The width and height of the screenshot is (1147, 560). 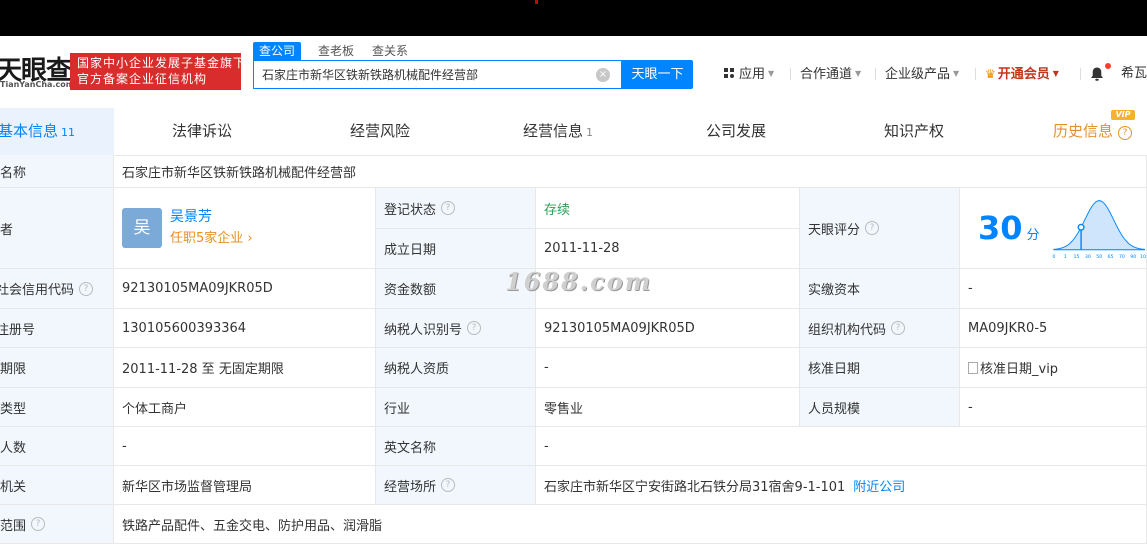 What do you see at coordinates (546, 446) in the screenshot?
I see `english-name: -` at bounding box center [546, 446].